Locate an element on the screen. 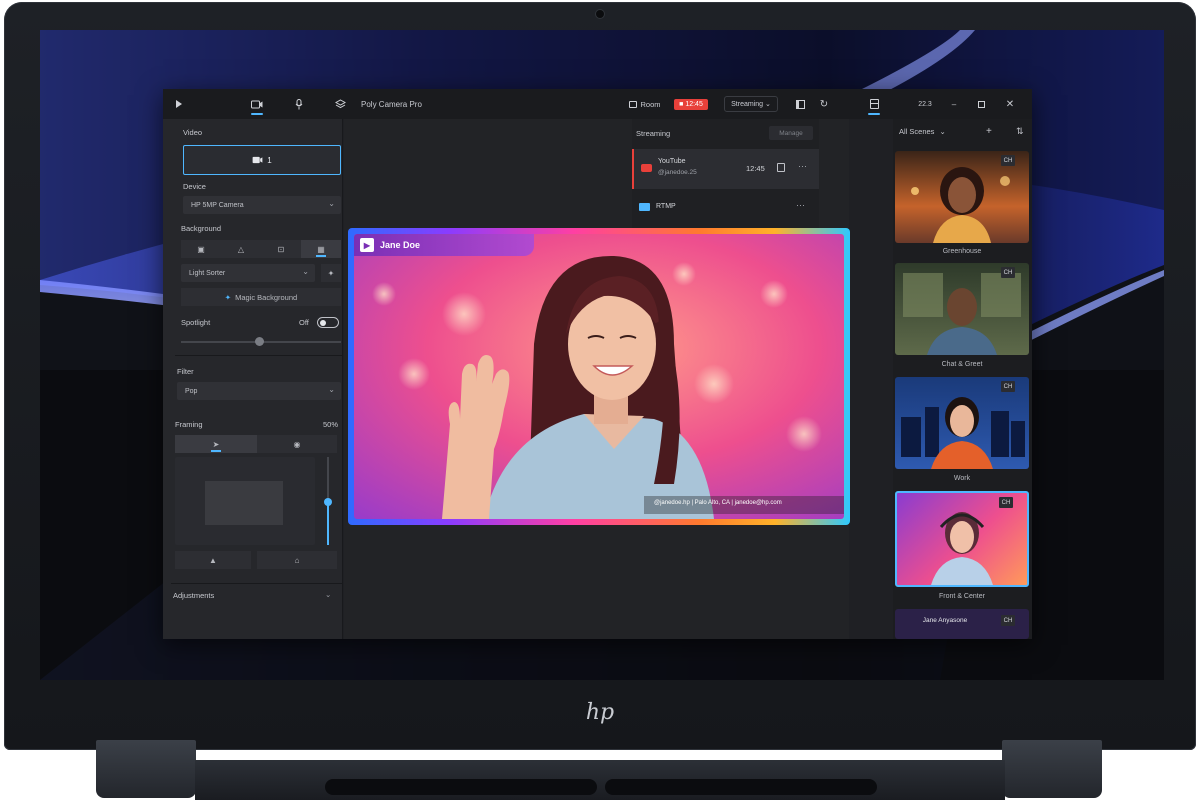  streaming-label: Streaming is located at coordinates (747, 104).